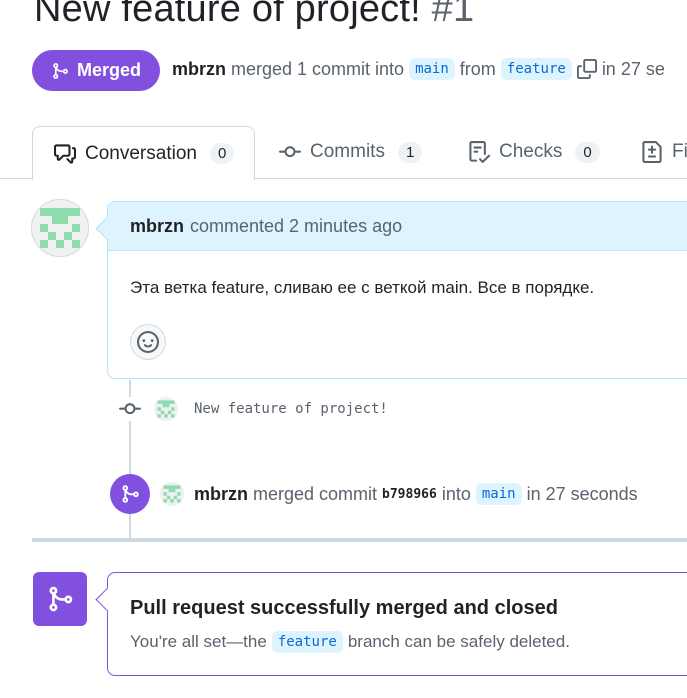  What do you see at coordinates (227, 15) in the screenshot?
I see `pr-title-text: New feature of project!` at bounding box center [227, 15].